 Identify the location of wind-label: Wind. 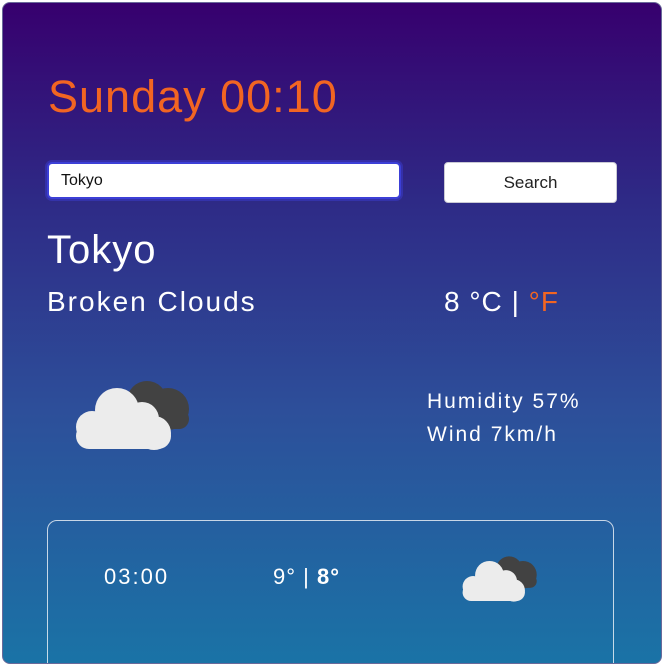
(455, 434).